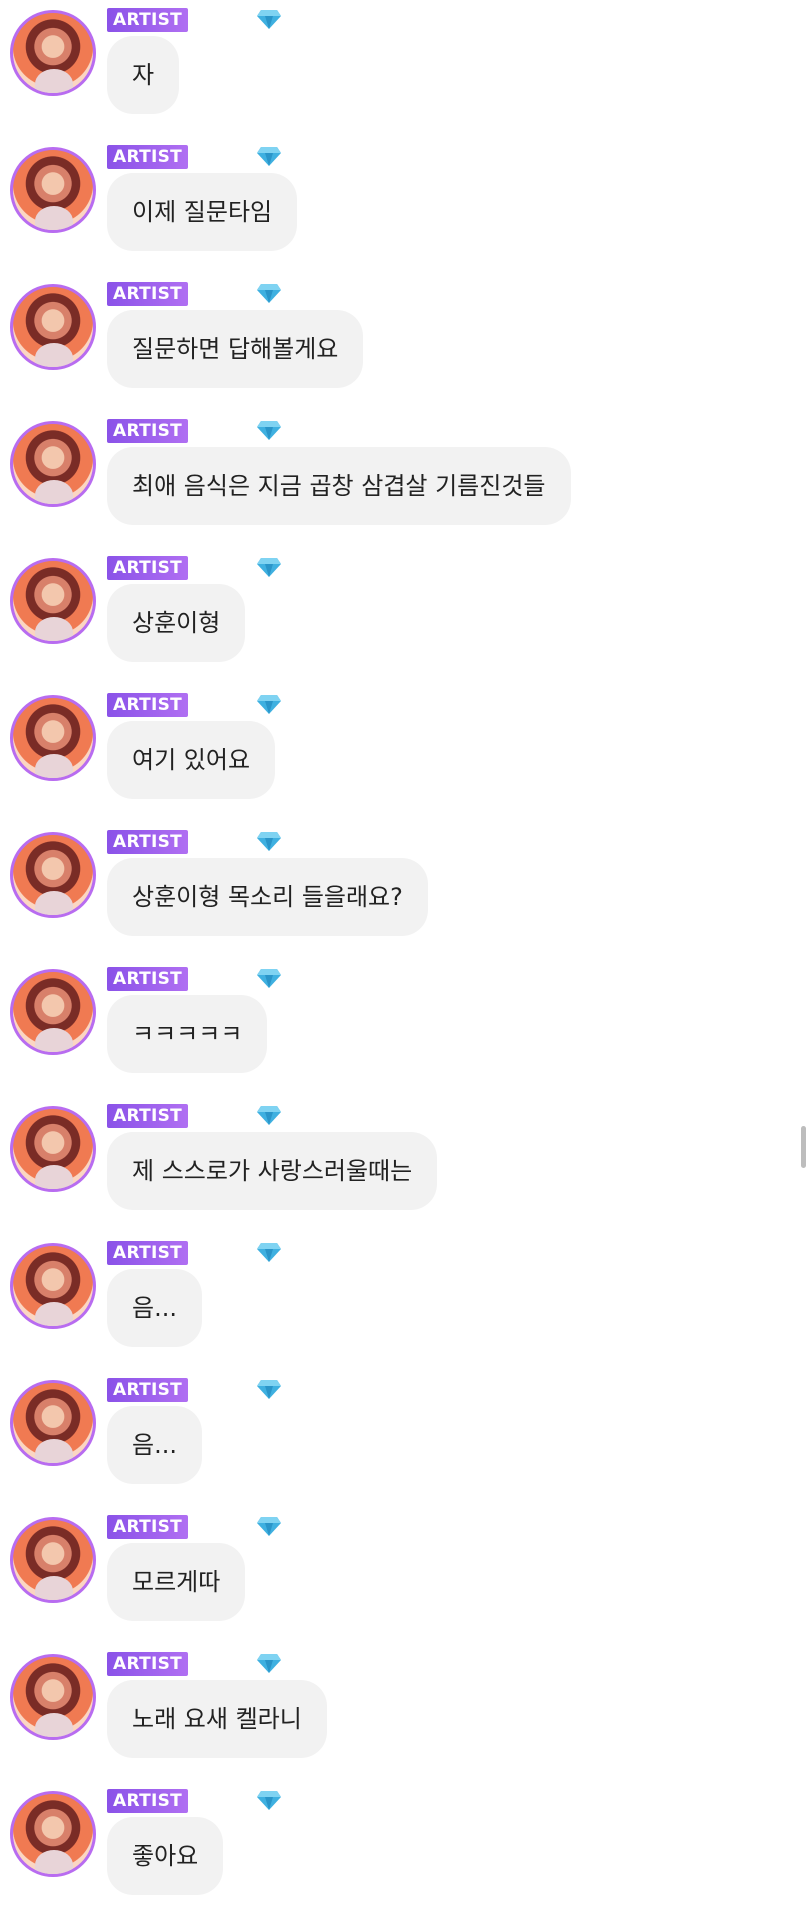  I want to click on message-bubble: ㅋㅋㅋㅋㅋ, so click(187, 1034).